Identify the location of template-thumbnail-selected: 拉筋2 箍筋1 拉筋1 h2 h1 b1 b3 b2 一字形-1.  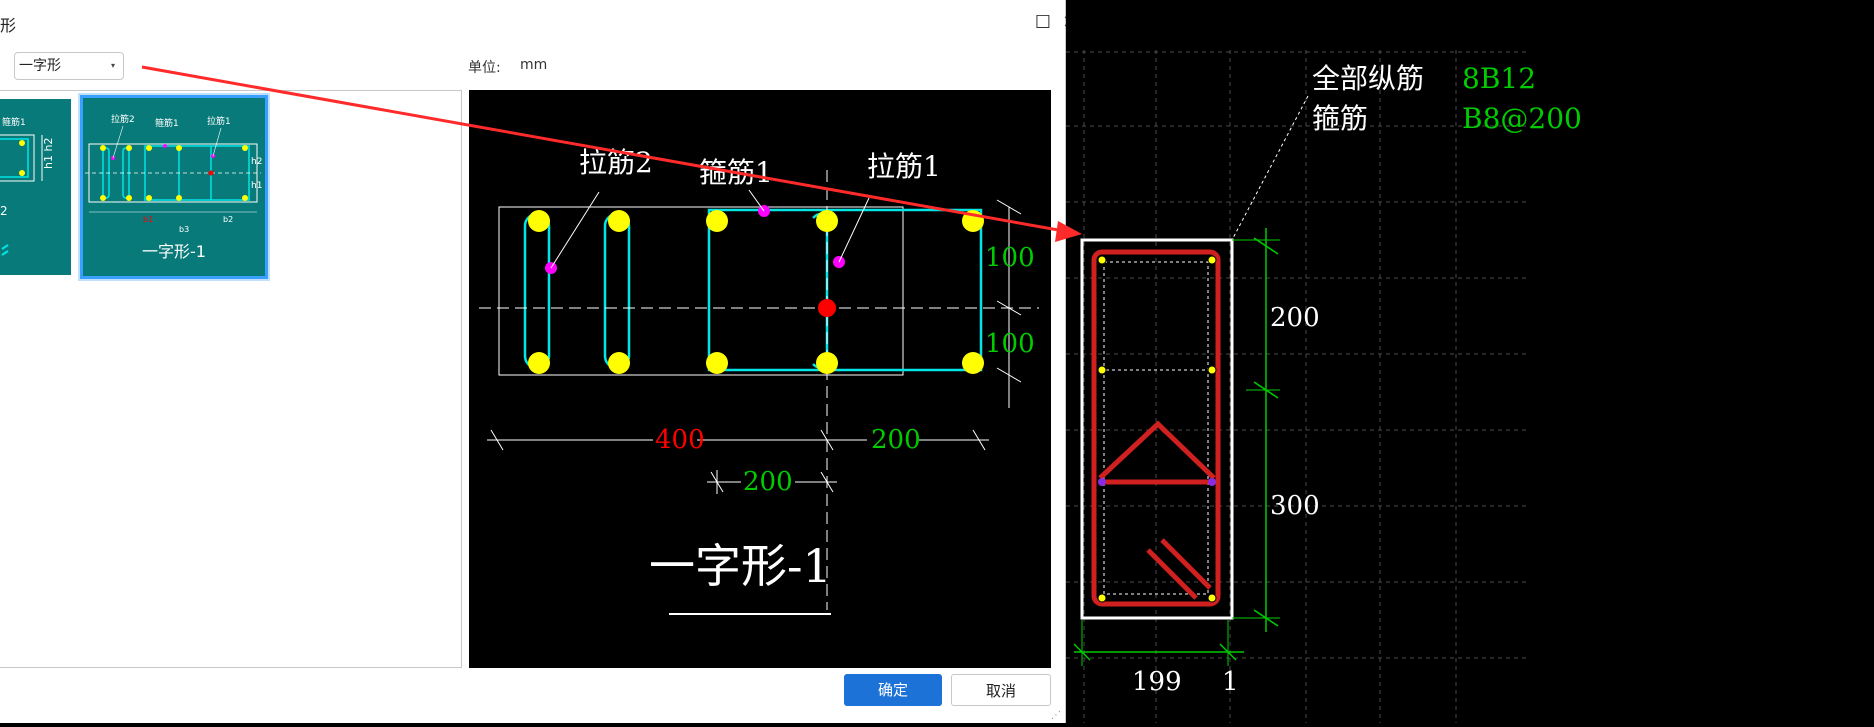
(174, 187).